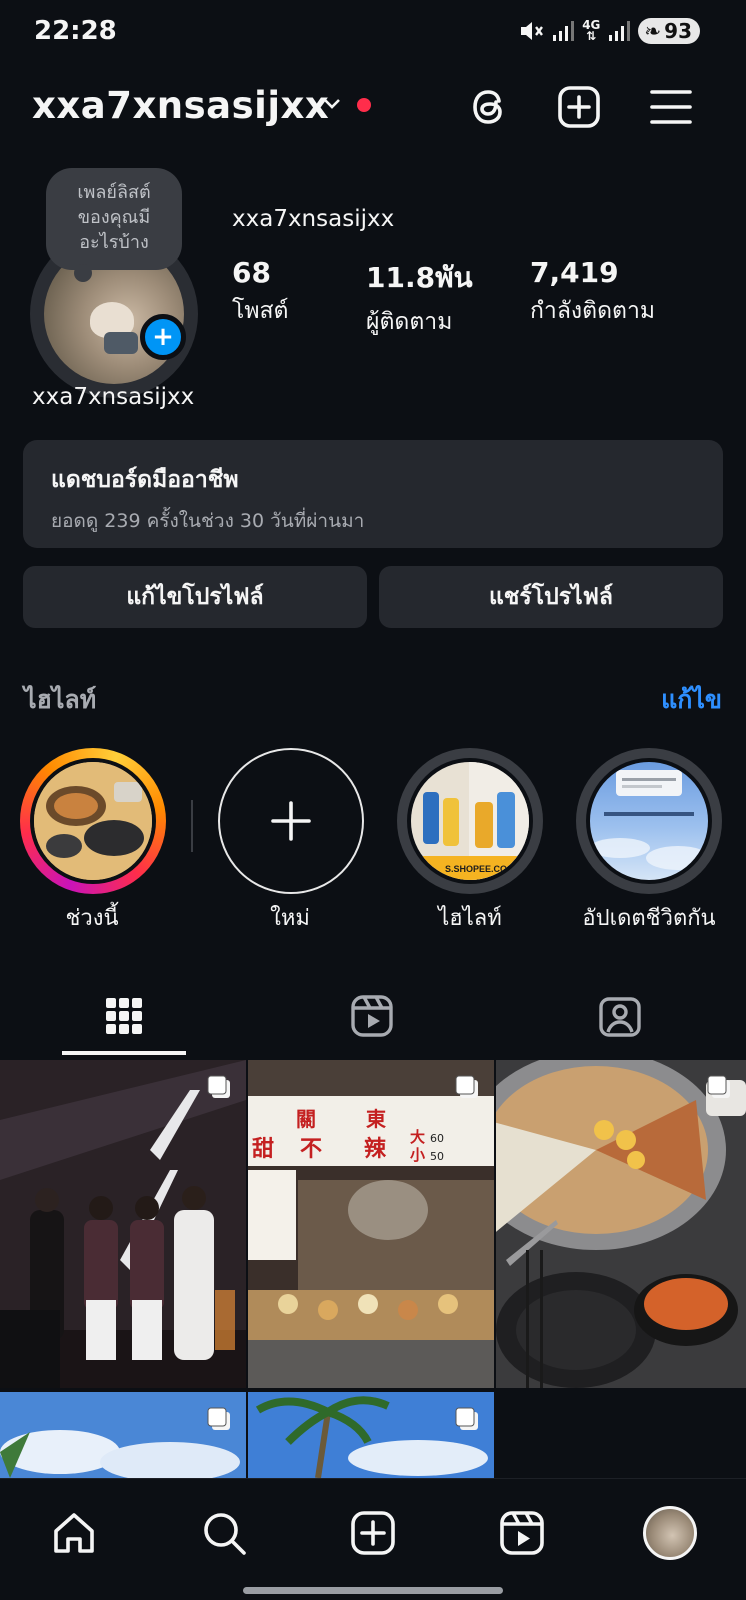 The height and width of the screenshot is (1600, 746). I want to click on highlight-cover: S.SHOPEE.CO.TH, so click(470, 821).